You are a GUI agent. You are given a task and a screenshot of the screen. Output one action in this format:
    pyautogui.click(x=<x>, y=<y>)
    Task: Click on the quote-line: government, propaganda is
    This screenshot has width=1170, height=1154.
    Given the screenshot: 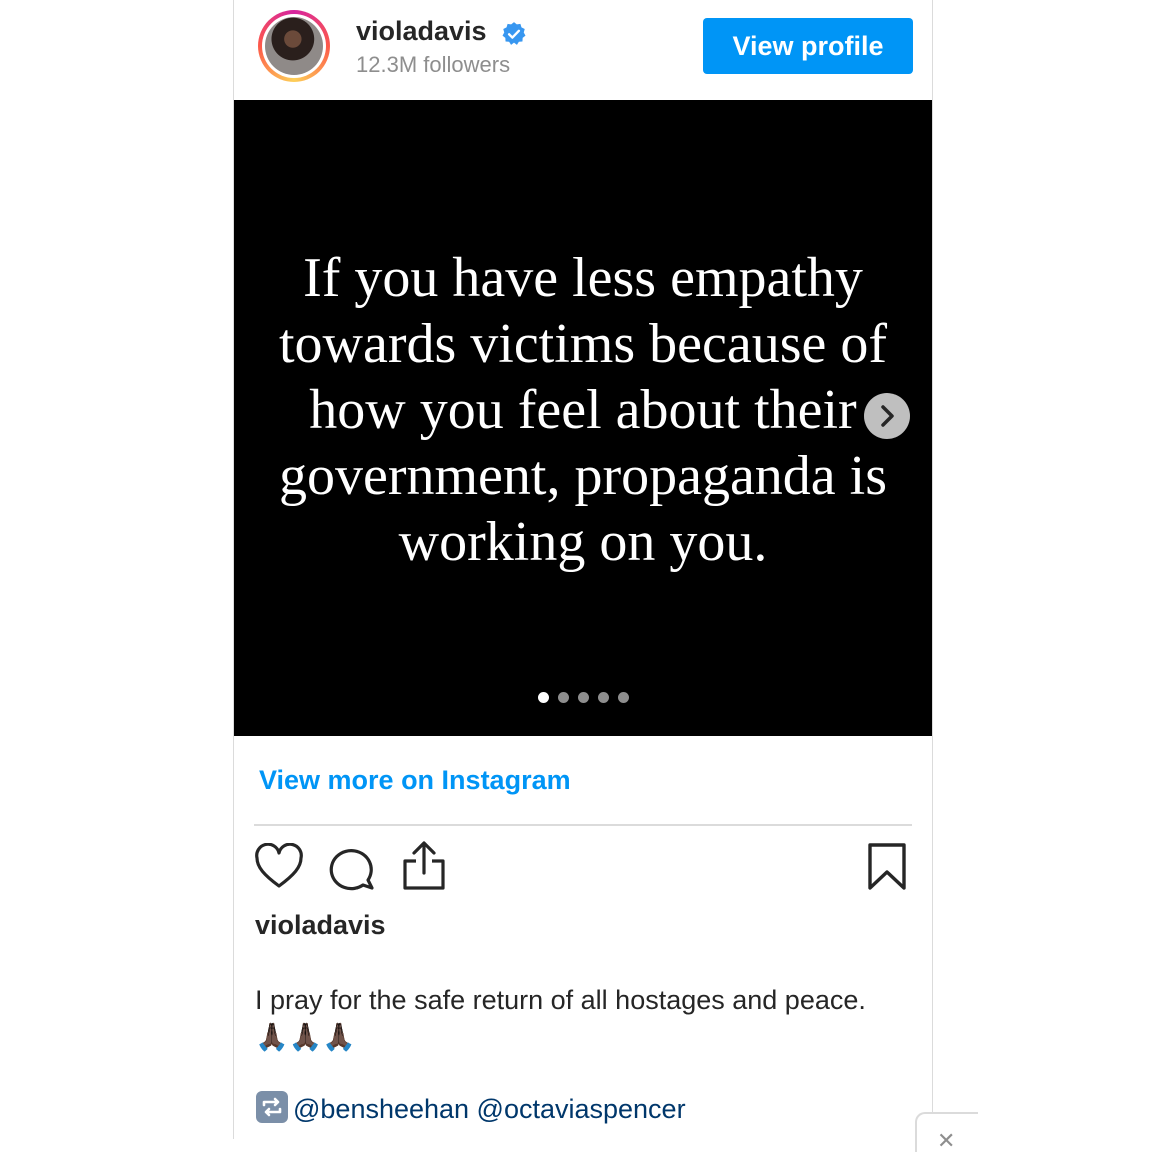 What is the action you would take?
    pyautogui.click(x=583, y=476)
    